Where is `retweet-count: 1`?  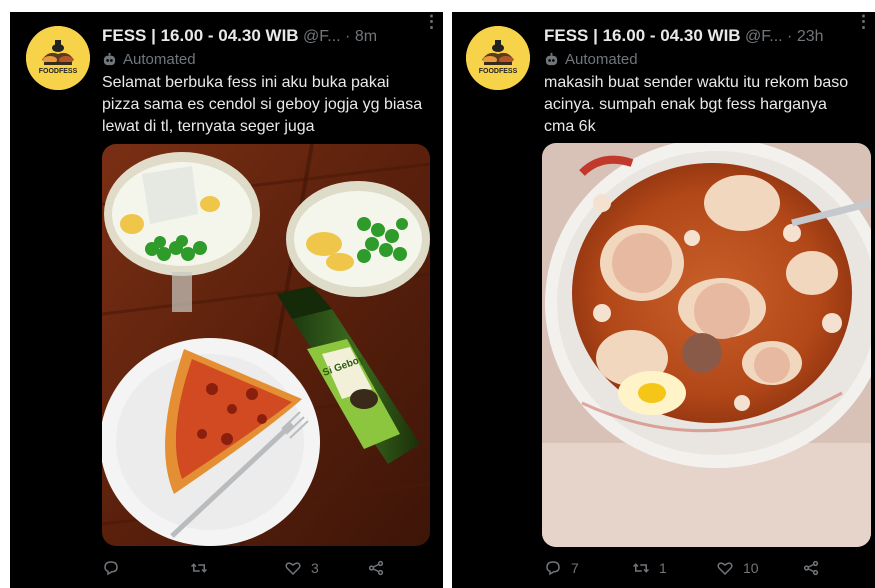 retweet-count: 1 is located at coordinates (663, 568).